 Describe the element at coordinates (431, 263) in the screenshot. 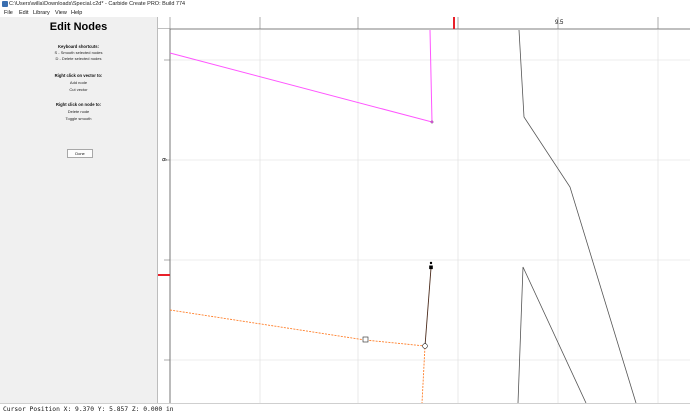

I see `control-handle-end` at that location.